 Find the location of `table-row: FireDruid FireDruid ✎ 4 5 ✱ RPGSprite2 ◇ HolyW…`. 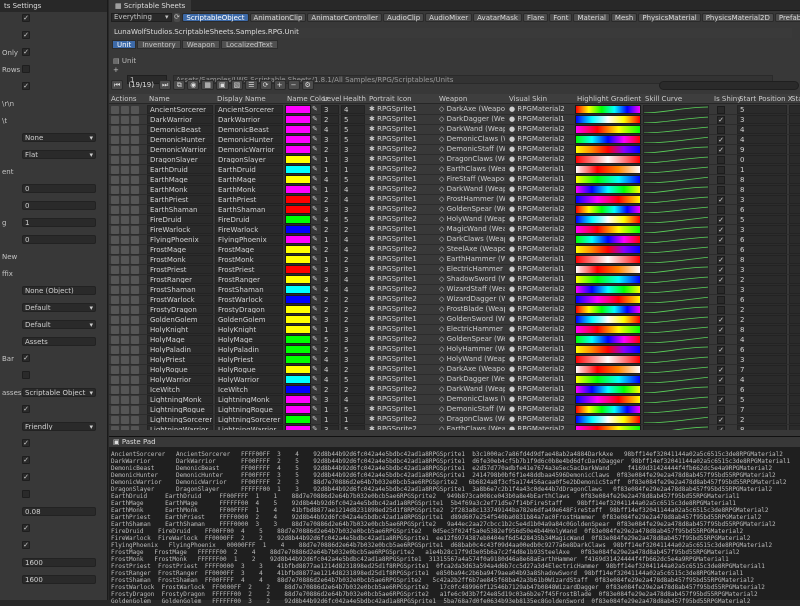

table-row: FireDruid FireDruid ✎ 4 5 ✱ RPGSprite2 ◇ HolyW… is located at coordinates (454, 220).